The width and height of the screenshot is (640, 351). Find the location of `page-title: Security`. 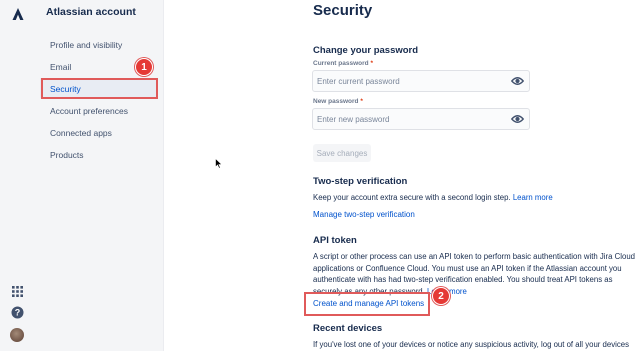

page-title: Security is located at coordinates (343, 10).